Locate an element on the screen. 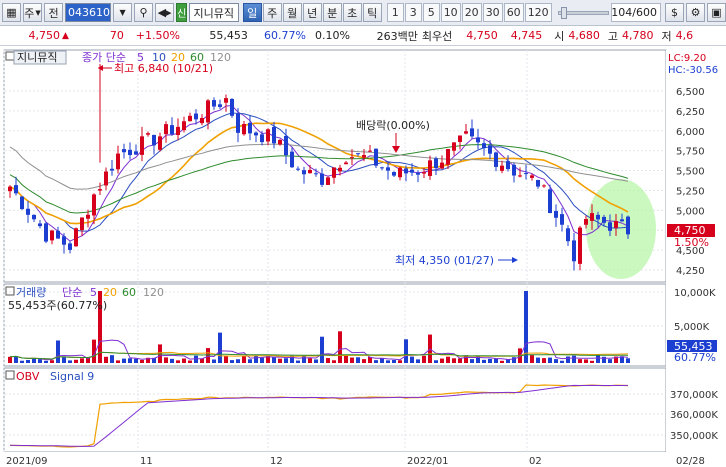 This screenshot has height=467, width=726. x-tick-label: 12 is located at coordinates (276, 461).